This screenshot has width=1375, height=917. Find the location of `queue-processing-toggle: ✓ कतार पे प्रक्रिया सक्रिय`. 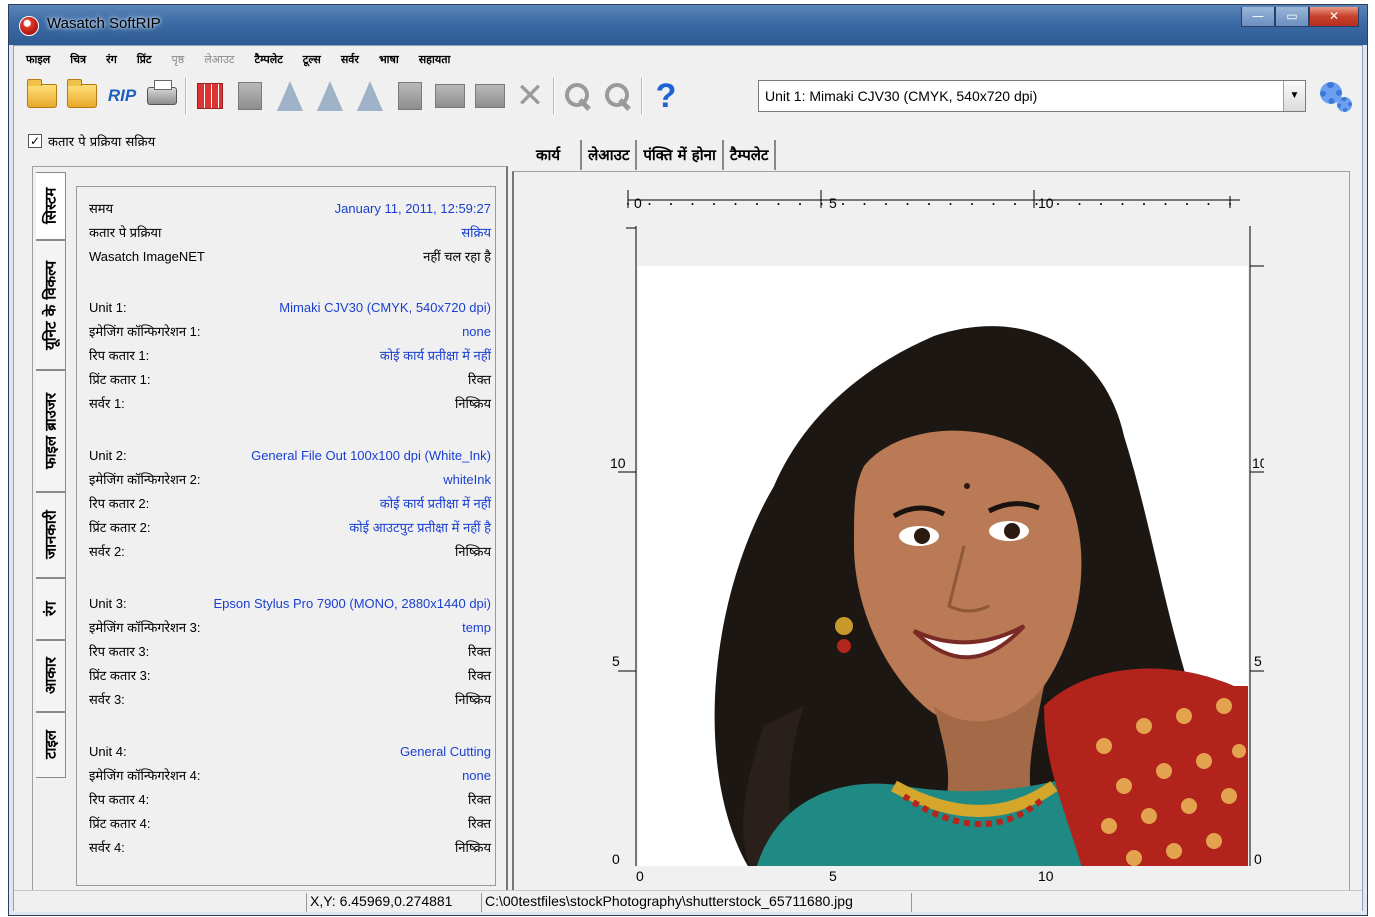

queue-processing-toggle: ✓ कतार पे प्रक्रिया सक्रिय is located at coordinates (91, 141).